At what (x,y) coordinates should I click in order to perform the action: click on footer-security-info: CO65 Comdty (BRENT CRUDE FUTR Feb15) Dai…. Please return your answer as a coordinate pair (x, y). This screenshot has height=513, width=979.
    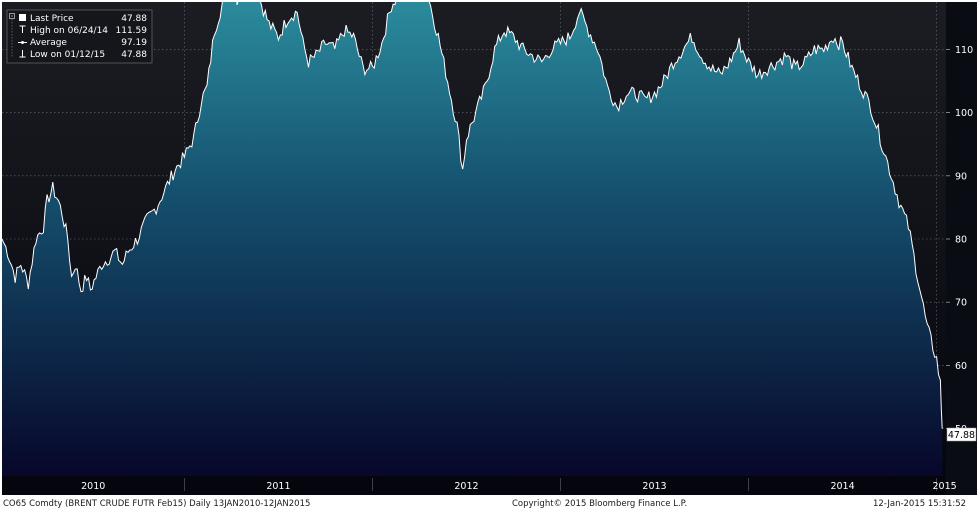
    Looking at the image, I should click on (157, 504).